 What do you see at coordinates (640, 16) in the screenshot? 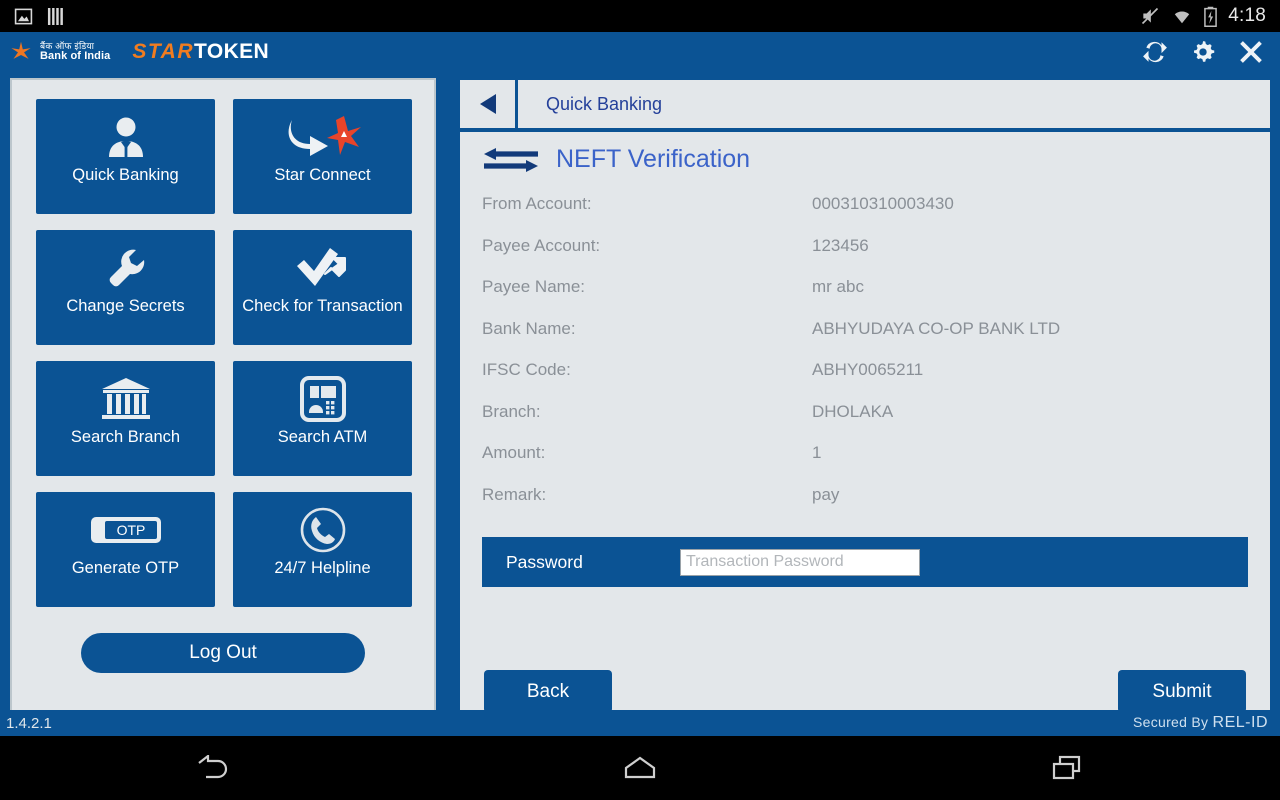
I see `android-status-bar: 4:18` at bounding box center [640, 16].